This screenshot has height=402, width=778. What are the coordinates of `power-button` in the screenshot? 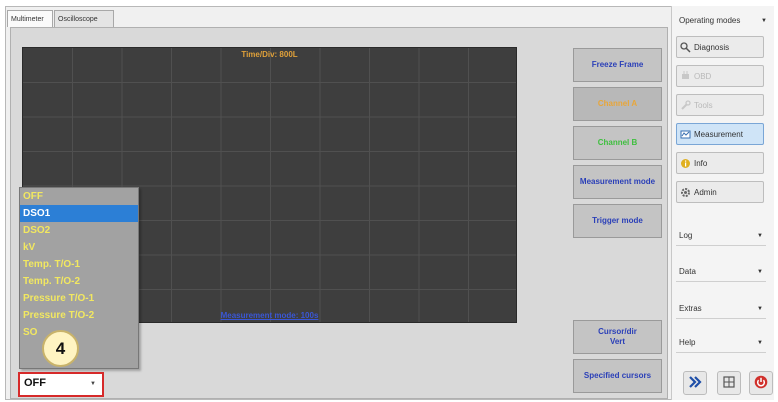 It's located at (761, 383).